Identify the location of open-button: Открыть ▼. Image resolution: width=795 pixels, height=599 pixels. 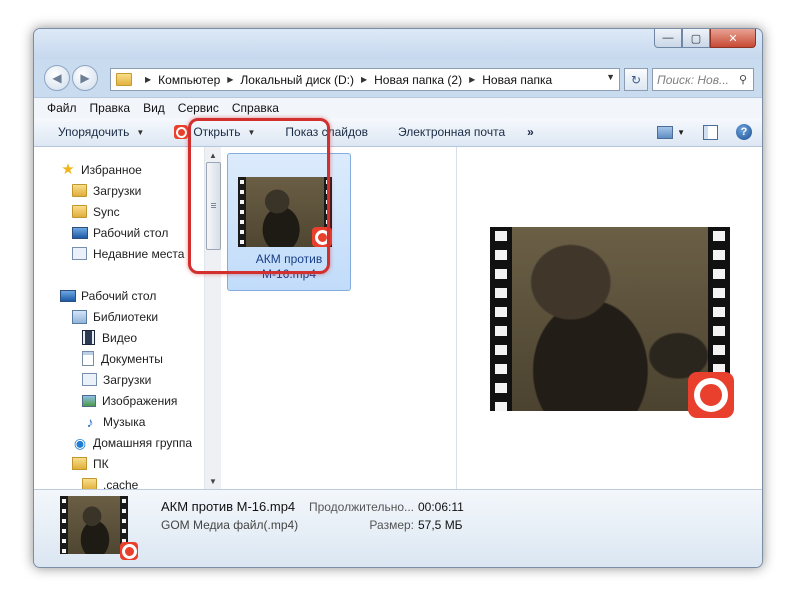
(214, 132).